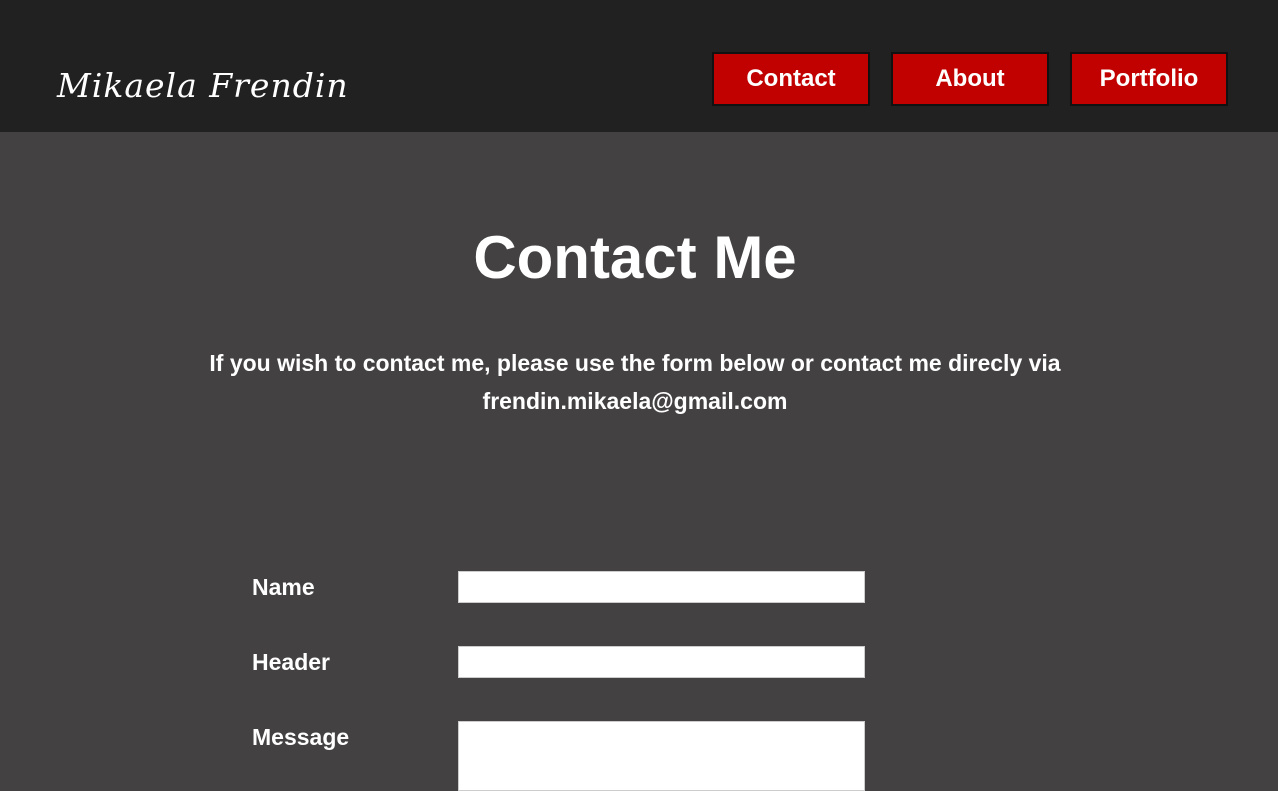  I want to click on message-label: Message, so click(301, 737).